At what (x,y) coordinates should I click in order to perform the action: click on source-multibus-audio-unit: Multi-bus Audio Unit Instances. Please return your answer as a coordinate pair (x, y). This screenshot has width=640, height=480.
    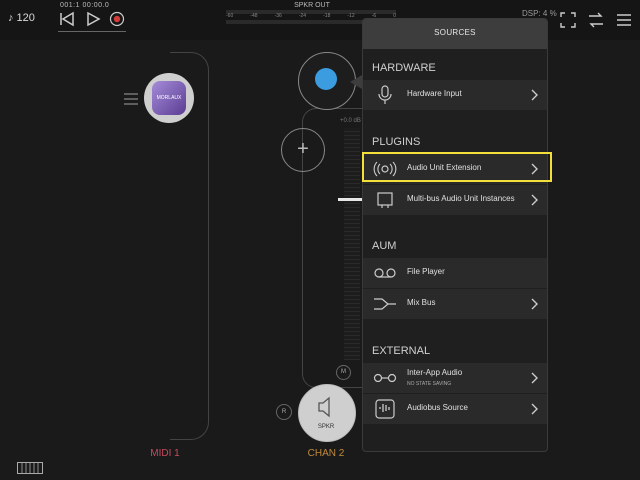
    Looking at the image, I should click on (455, 200).